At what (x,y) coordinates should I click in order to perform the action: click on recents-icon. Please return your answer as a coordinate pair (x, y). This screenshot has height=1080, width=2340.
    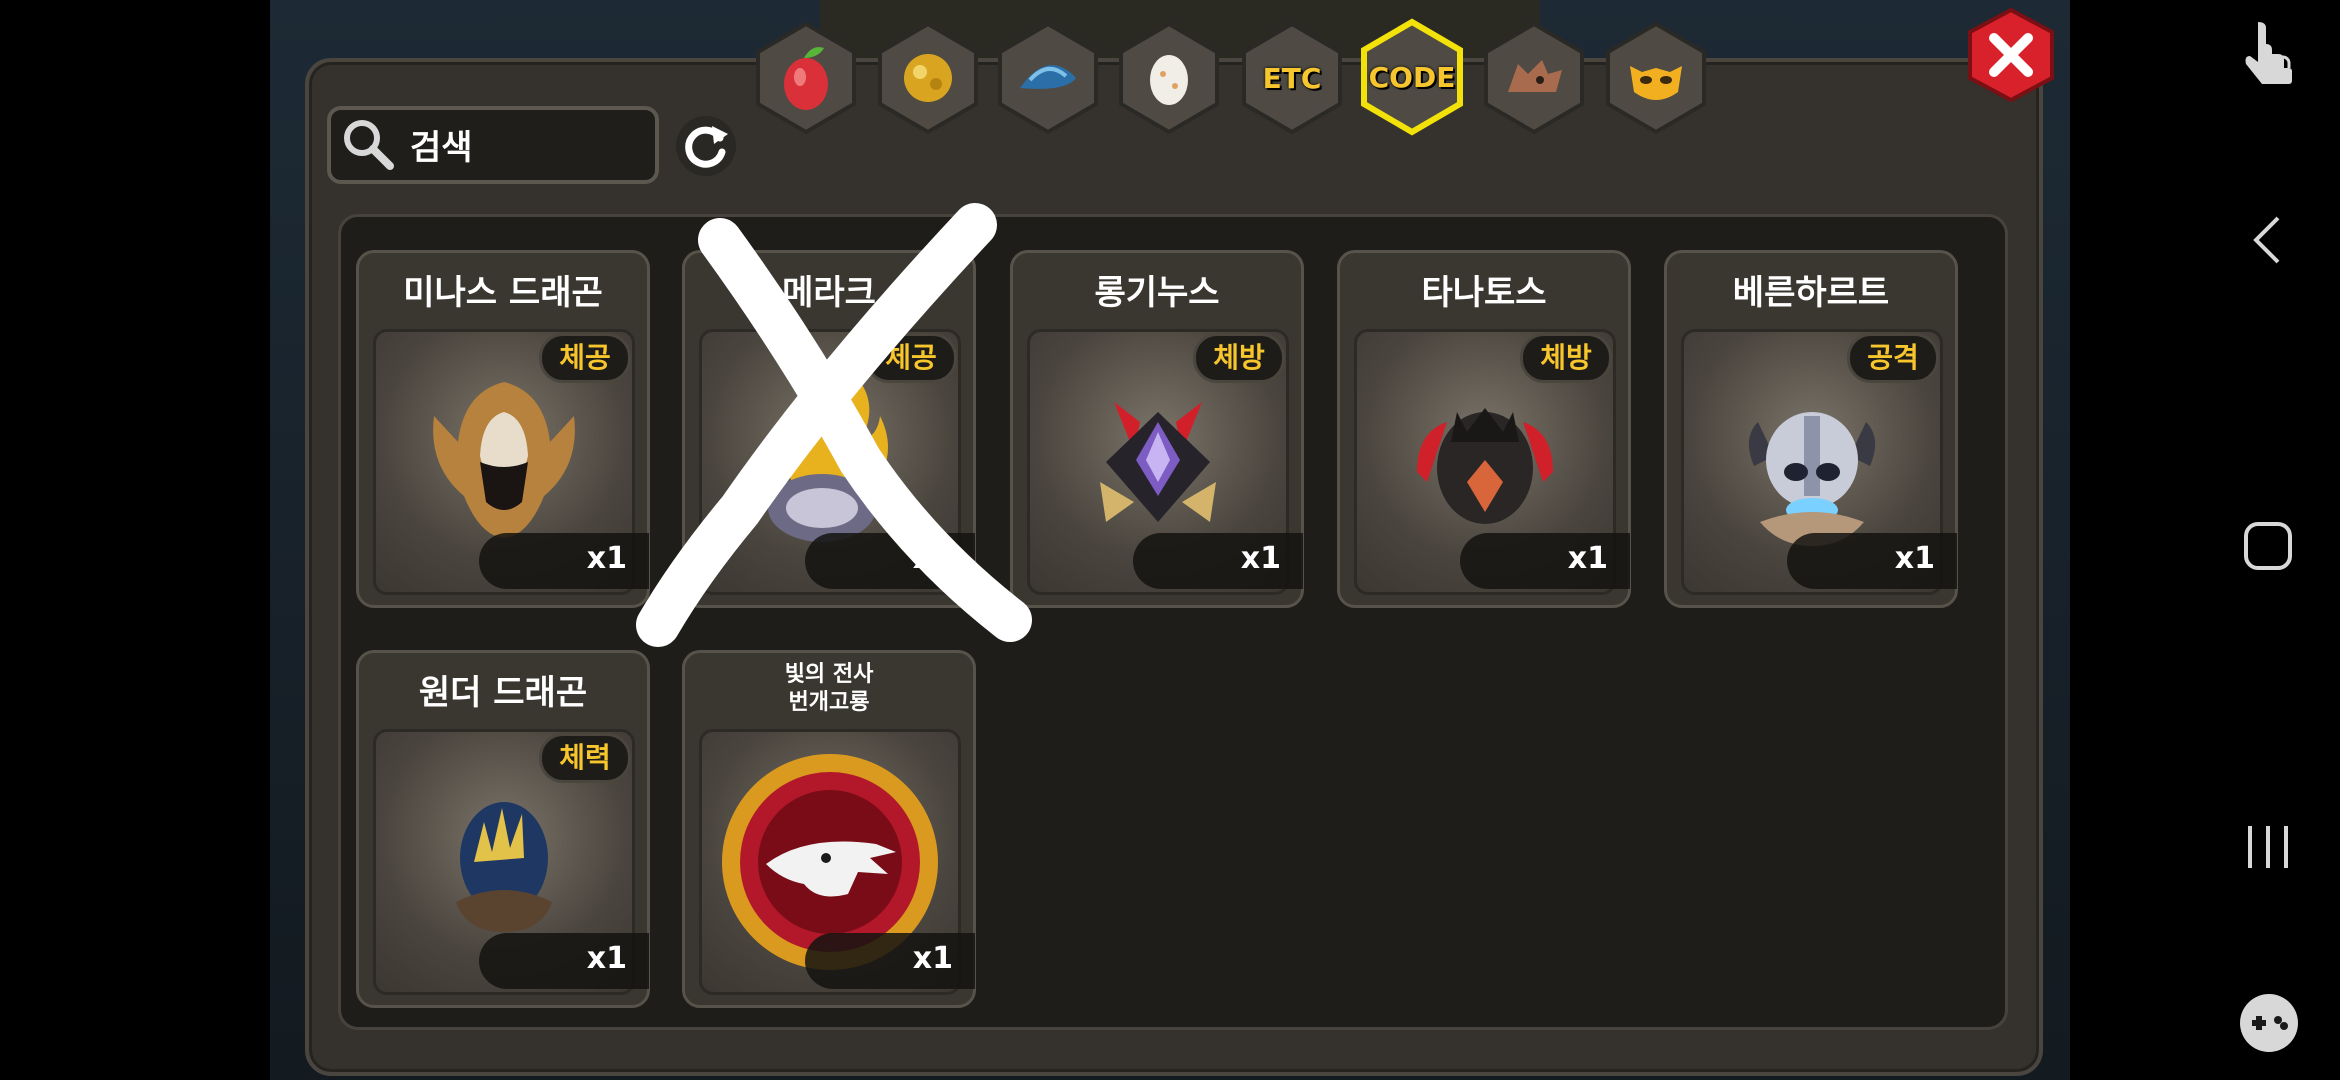
    Looking at the image, I should click on (2268, 847).